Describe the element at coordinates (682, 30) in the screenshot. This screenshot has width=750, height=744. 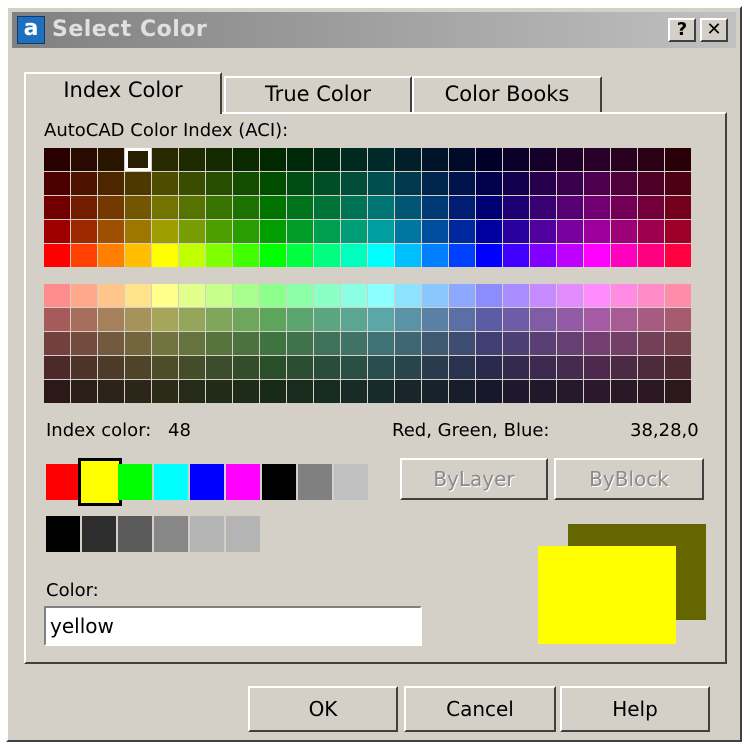
I see `help-icon: ?` at that location.